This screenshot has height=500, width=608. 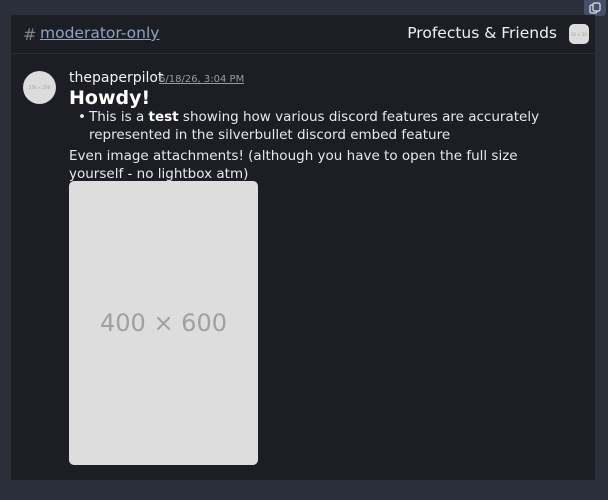 I want to click on bullet-bold: test, so click(x=163, y=117).